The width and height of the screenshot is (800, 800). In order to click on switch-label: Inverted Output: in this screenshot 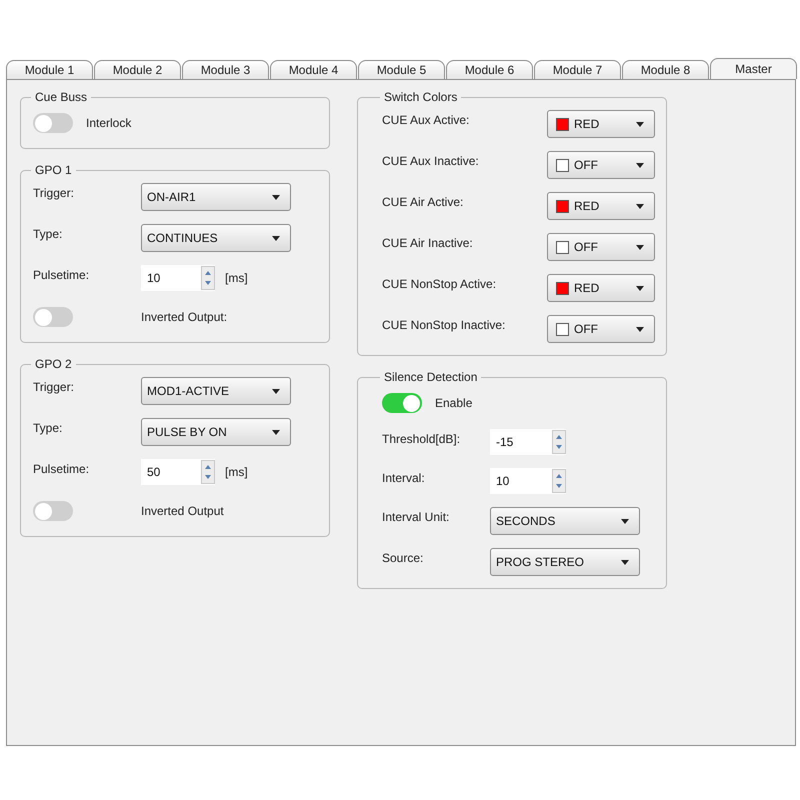, I will do `click(184, 317)`.